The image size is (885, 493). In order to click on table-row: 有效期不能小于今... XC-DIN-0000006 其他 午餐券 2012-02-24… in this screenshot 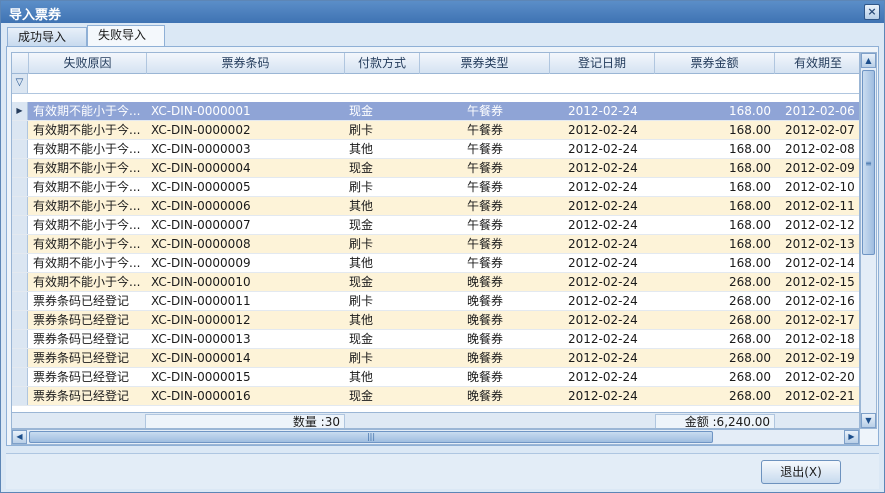, I will do `click(435, 206)`.